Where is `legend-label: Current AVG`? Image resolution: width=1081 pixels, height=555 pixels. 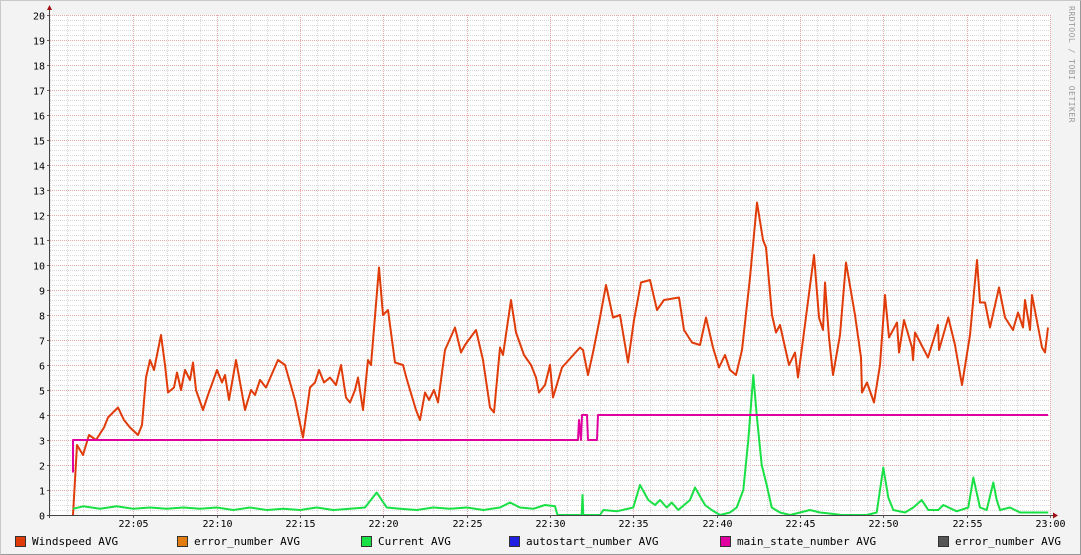 legend-label: Current AVG is located at coordinates (414, 541).